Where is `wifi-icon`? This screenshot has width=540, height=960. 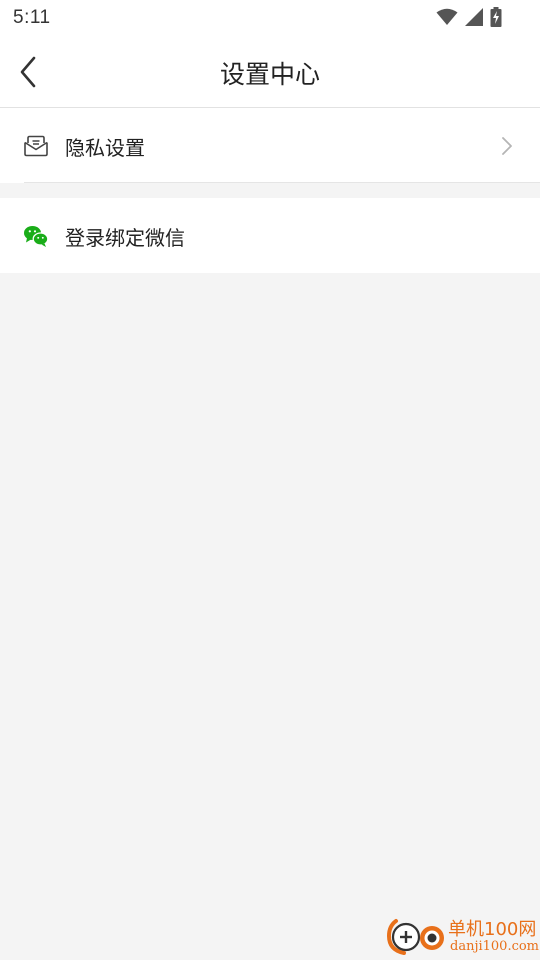 wifi-icon is located at coordinates (447, 16).